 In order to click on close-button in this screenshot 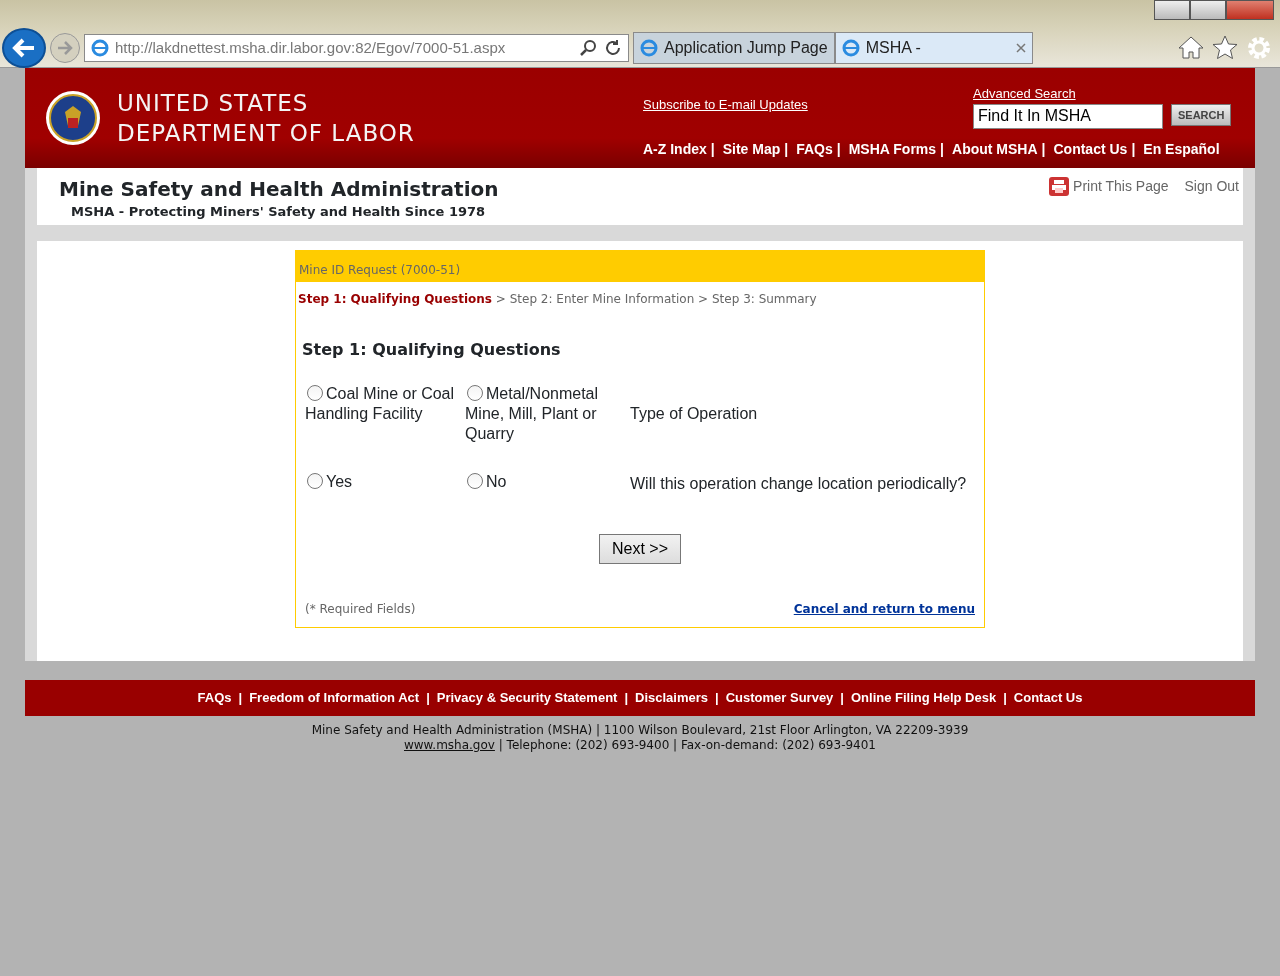, I will do `click(1250, 10)`.